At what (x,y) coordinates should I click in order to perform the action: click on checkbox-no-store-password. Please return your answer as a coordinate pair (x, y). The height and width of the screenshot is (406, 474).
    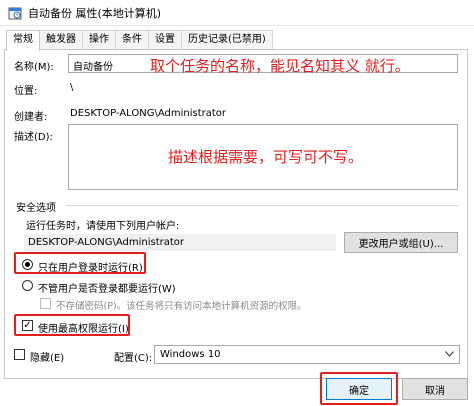
    Looking at the image, I should click on (45, 303).